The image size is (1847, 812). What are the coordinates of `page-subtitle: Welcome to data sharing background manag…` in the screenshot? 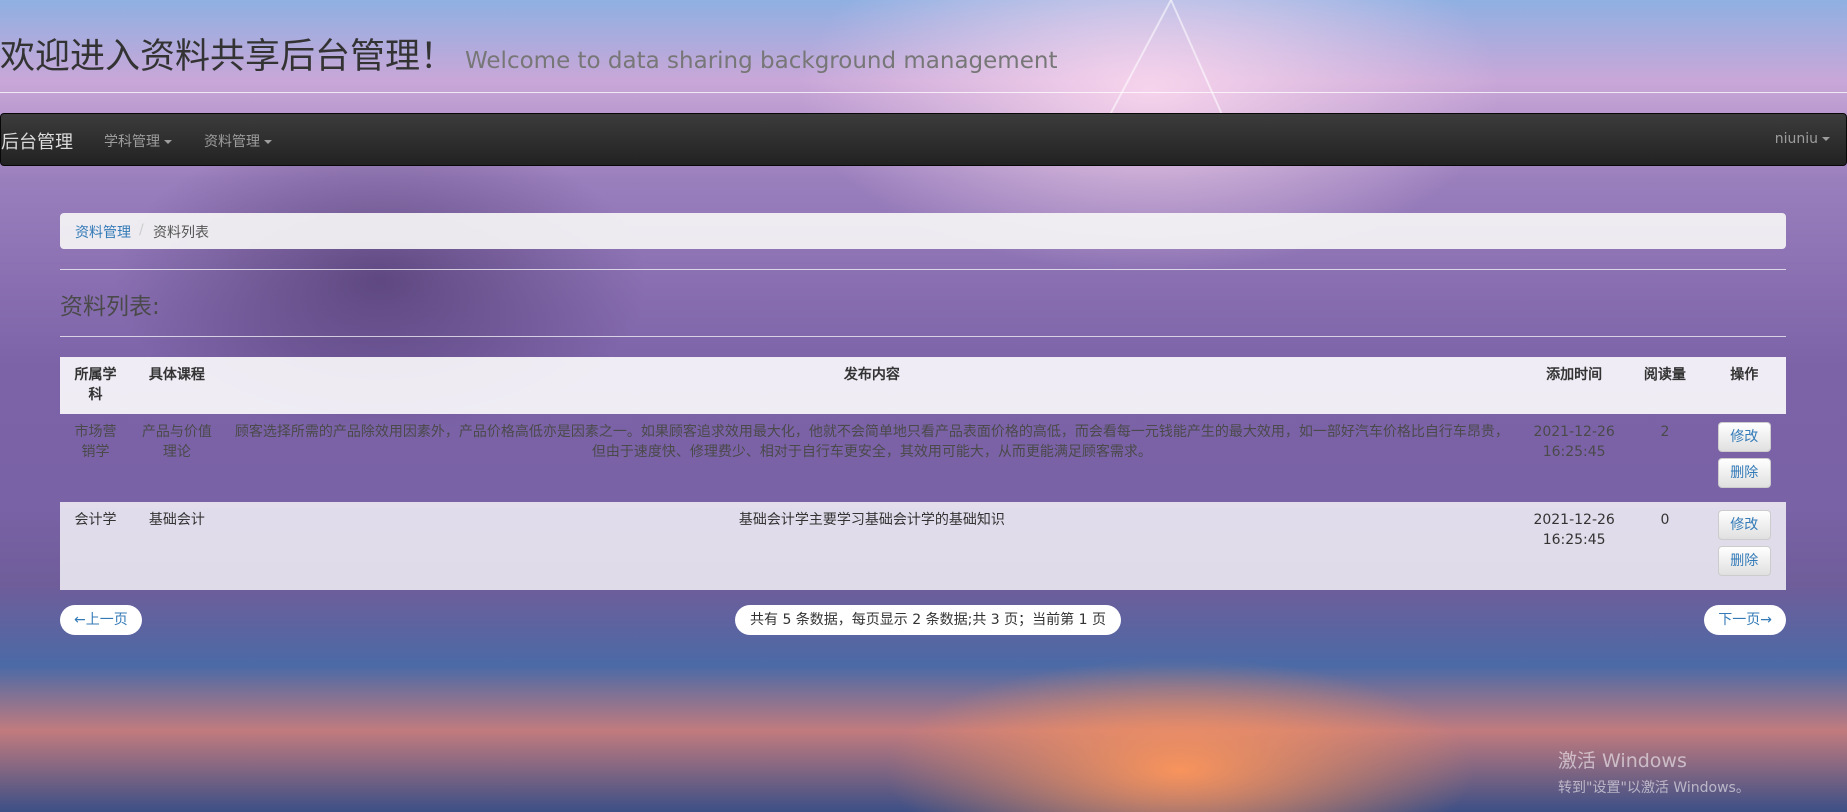 It's located at (761, 61).